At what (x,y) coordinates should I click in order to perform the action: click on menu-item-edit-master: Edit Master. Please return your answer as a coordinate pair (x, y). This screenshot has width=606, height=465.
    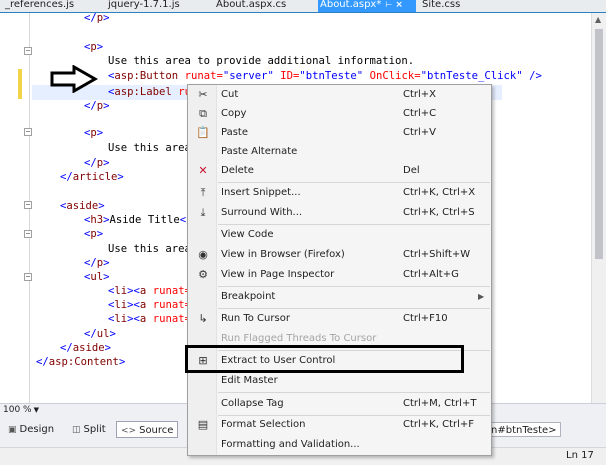
    Looking at the image, I should click on (339, 381).